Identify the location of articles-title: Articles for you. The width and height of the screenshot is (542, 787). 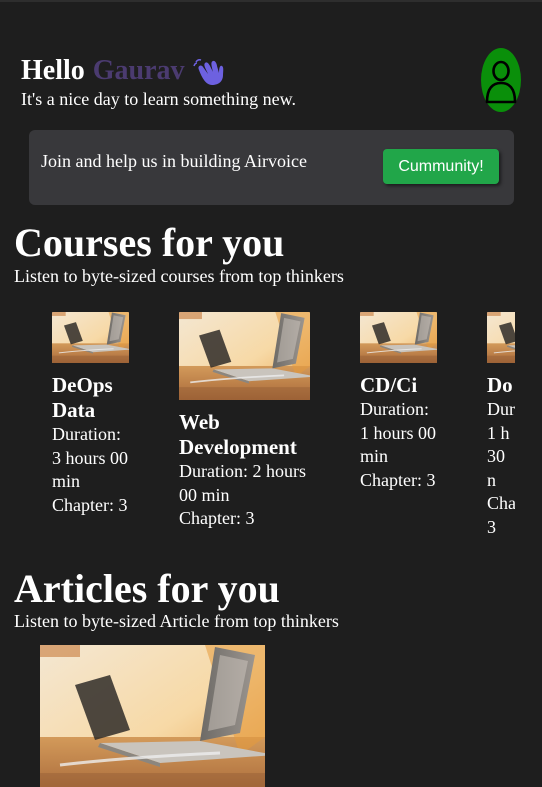
(147, 588).